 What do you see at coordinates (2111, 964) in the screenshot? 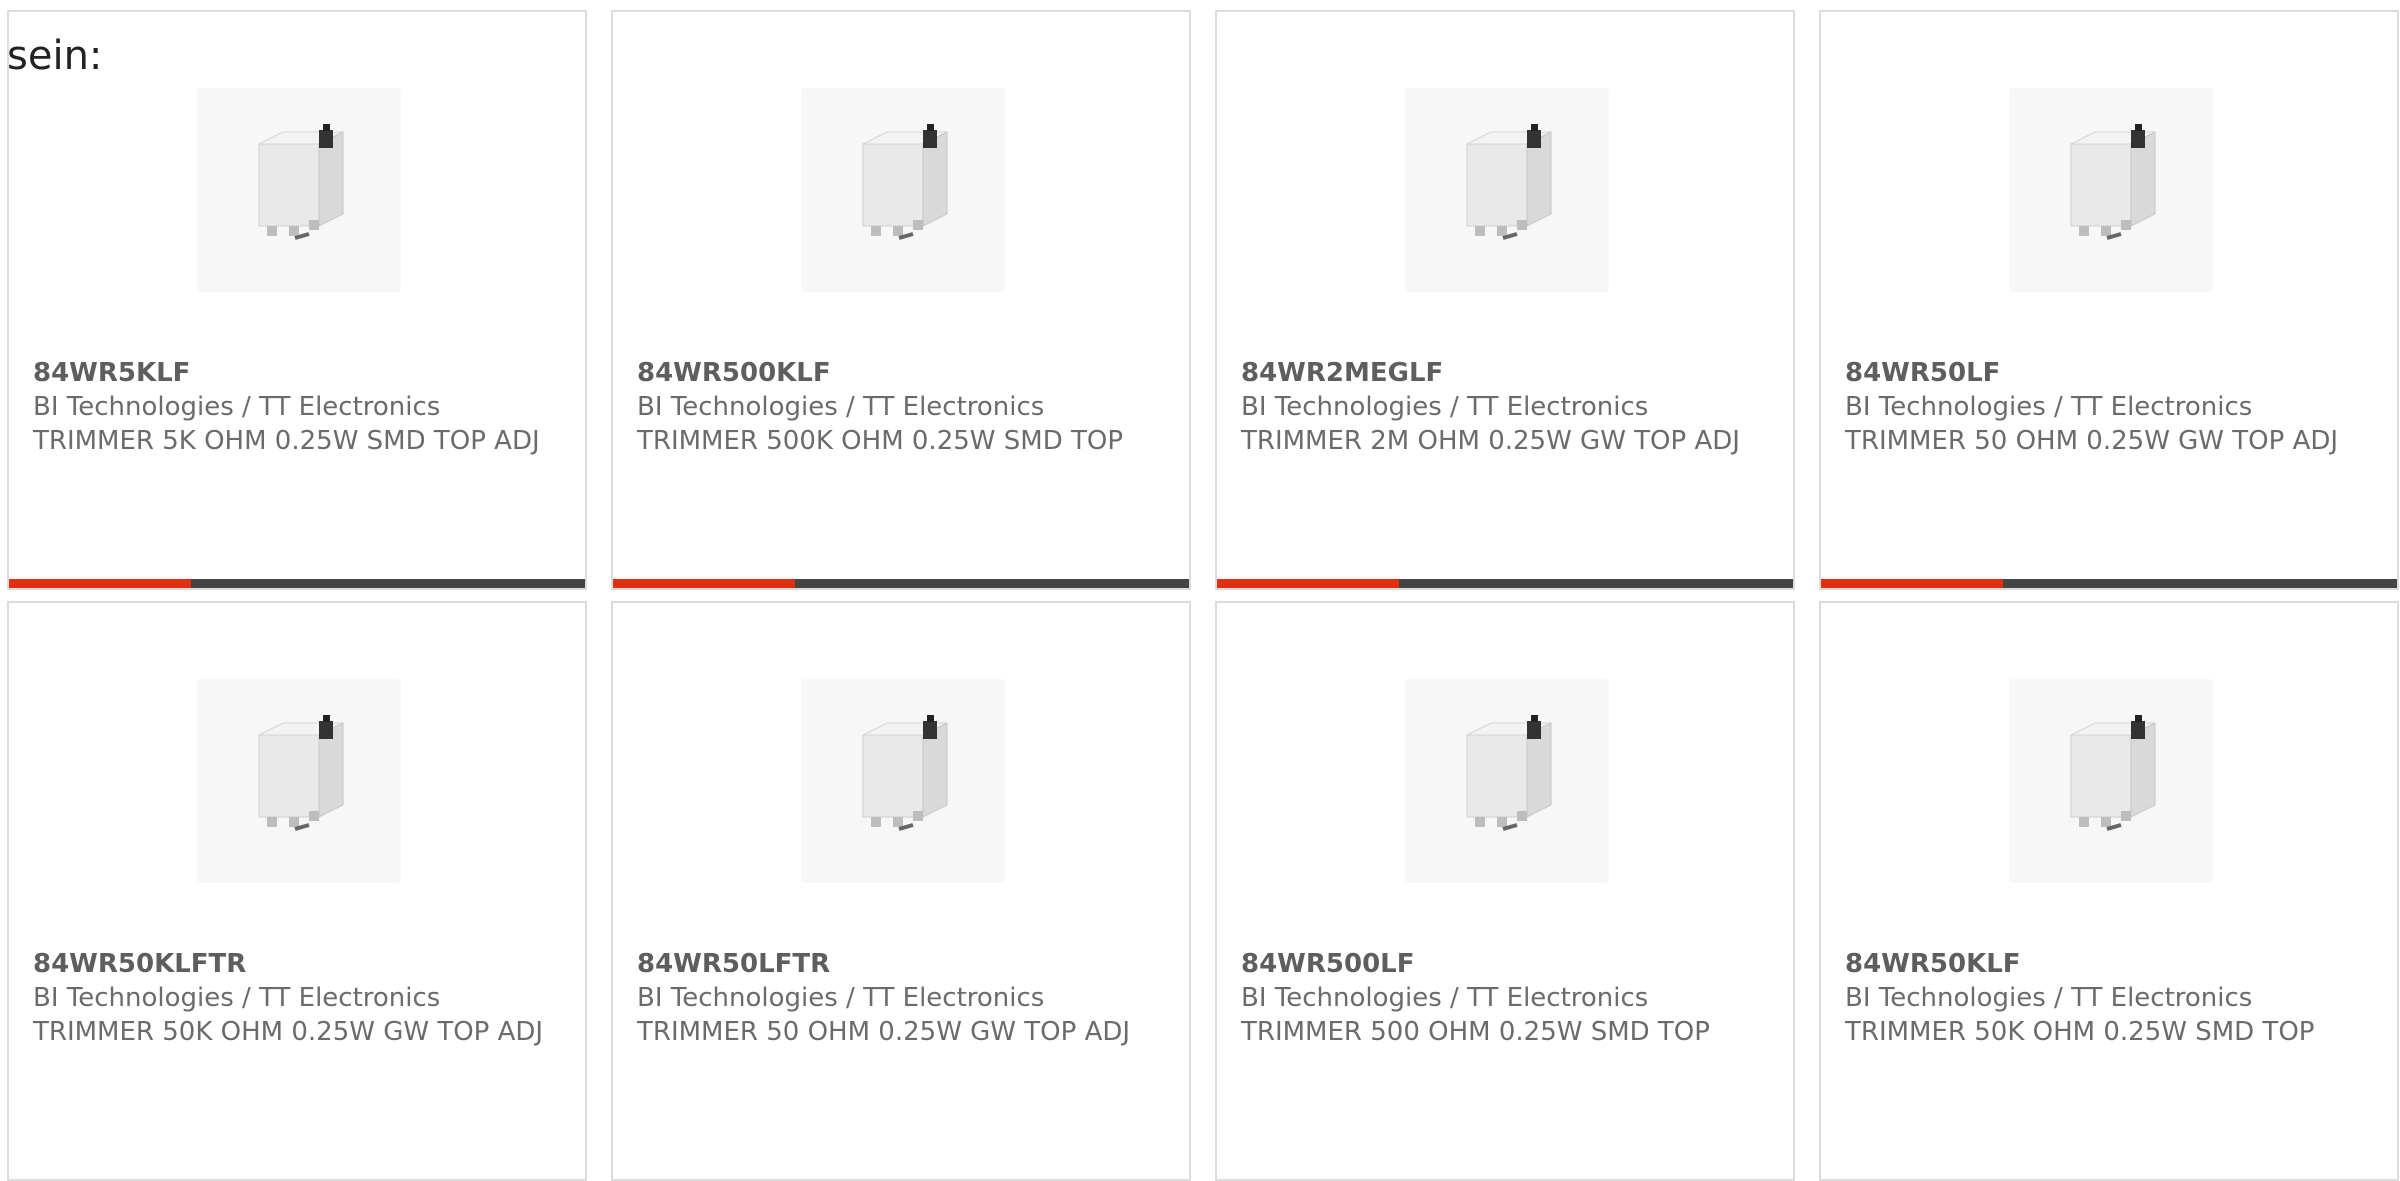
I see `part-number: 84WR50KLF` at bounding box center [2111, 964].